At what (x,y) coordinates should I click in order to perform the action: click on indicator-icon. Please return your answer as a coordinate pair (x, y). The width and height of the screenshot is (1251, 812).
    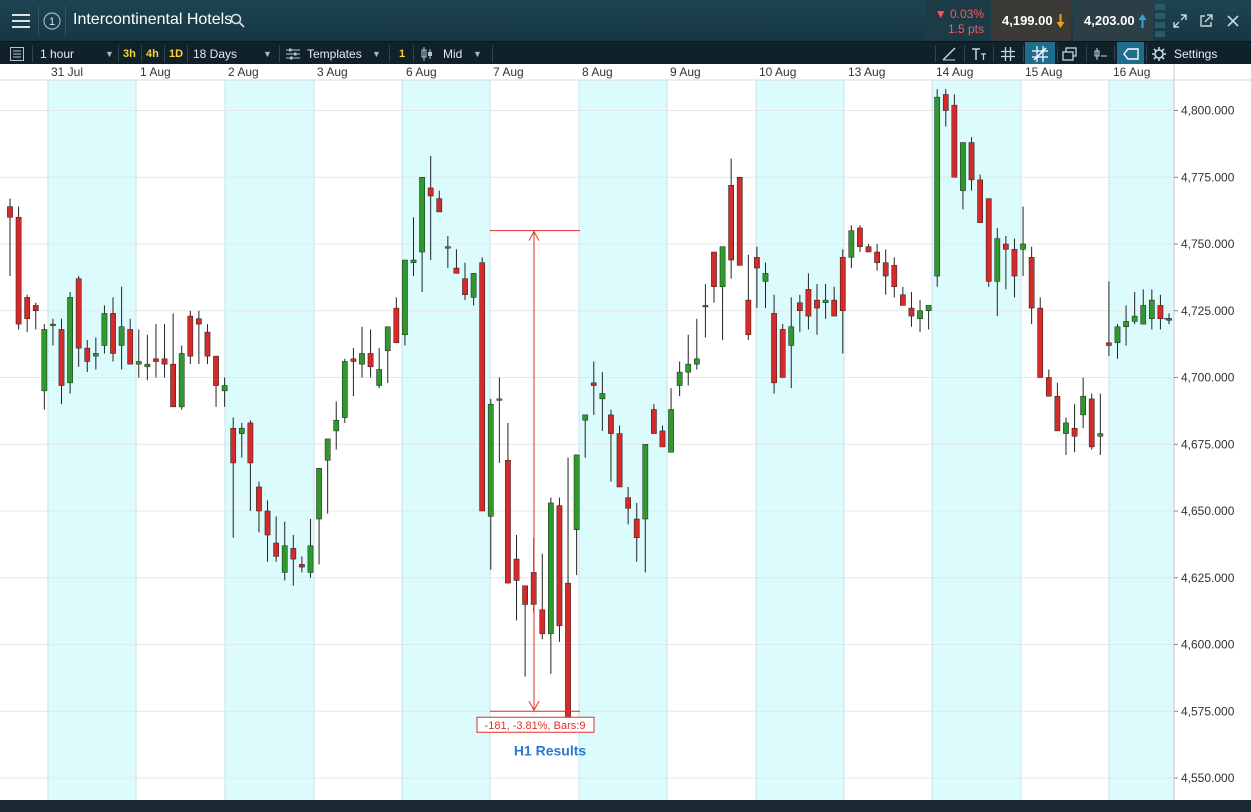
    Looking at the image, I should click on (1102, 53).